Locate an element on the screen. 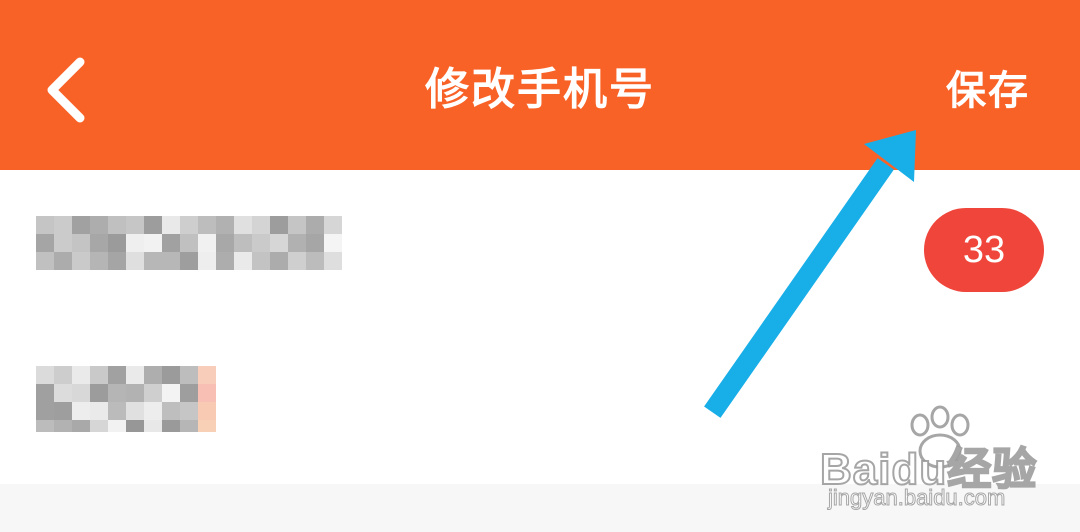  baidu-watermark: Baidu经验 jingyan.baidu.com is located at coordinates (939, 460).